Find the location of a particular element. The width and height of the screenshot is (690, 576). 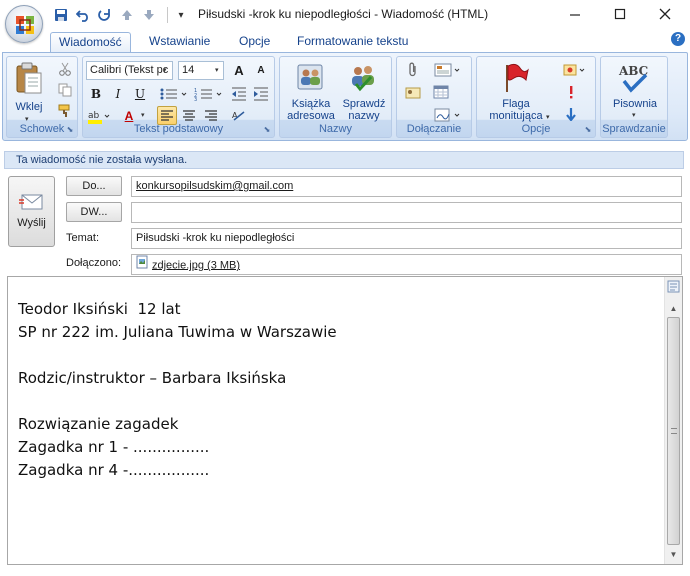

low-importance-icon is located at coordinates (571, 113).